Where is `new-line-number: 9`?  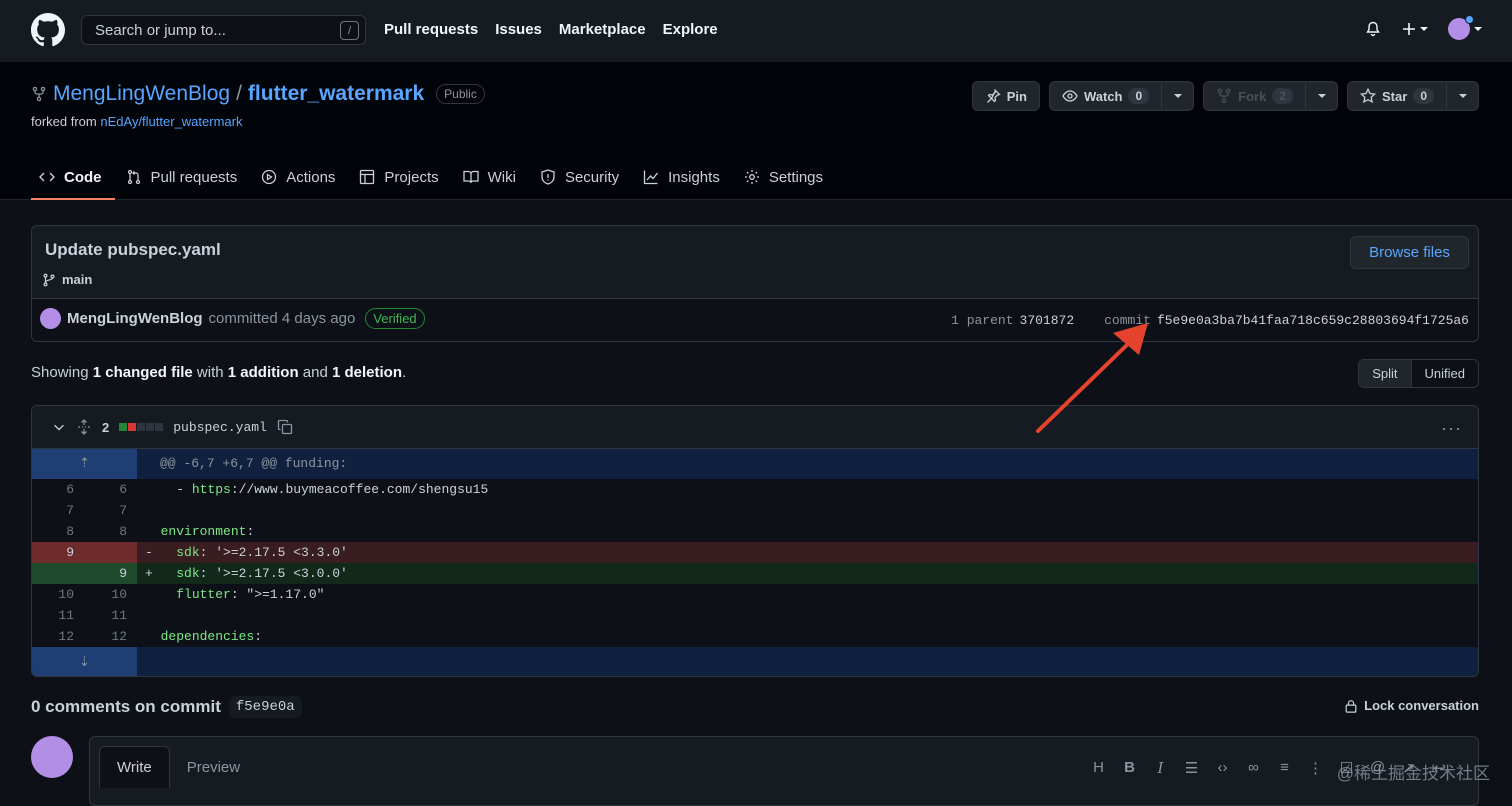
new-line-number: 9 is located at coordinates (110, 573).